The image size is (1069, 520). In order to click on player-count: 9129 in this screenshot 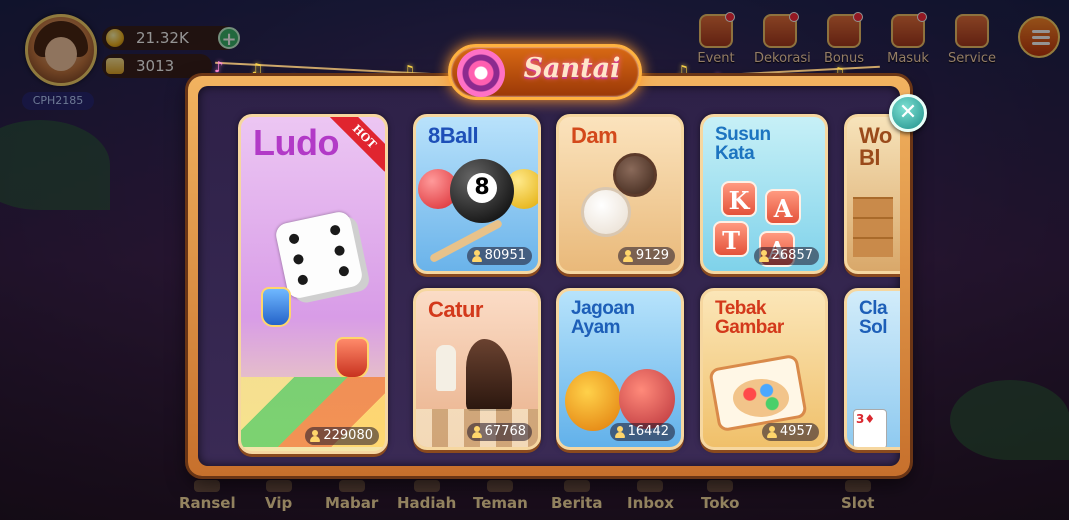, I will do `click(646, 256)`.